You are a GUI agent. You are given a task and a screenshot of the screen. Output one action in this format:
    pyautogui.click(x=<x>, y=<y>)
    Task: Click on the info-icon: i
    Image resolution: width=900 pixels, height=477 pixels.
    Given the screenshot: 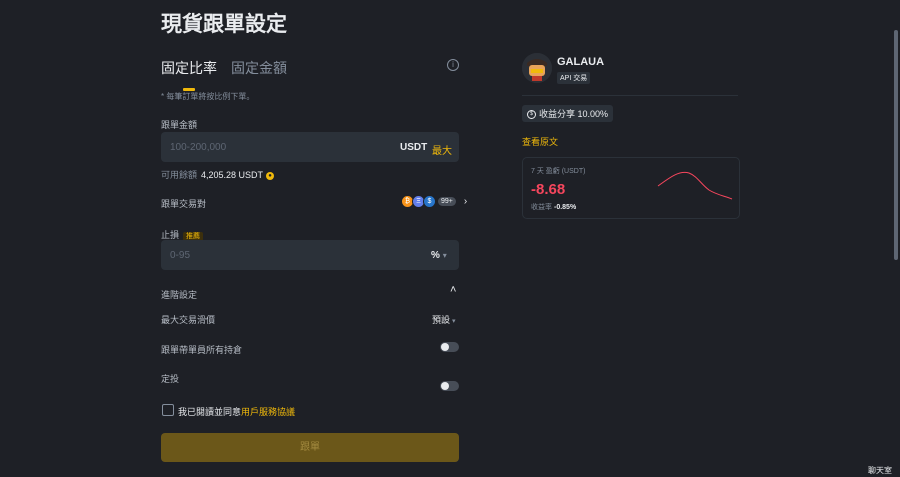 What is the action you would take?
    pyautogui.click(x=453, y=65)
    